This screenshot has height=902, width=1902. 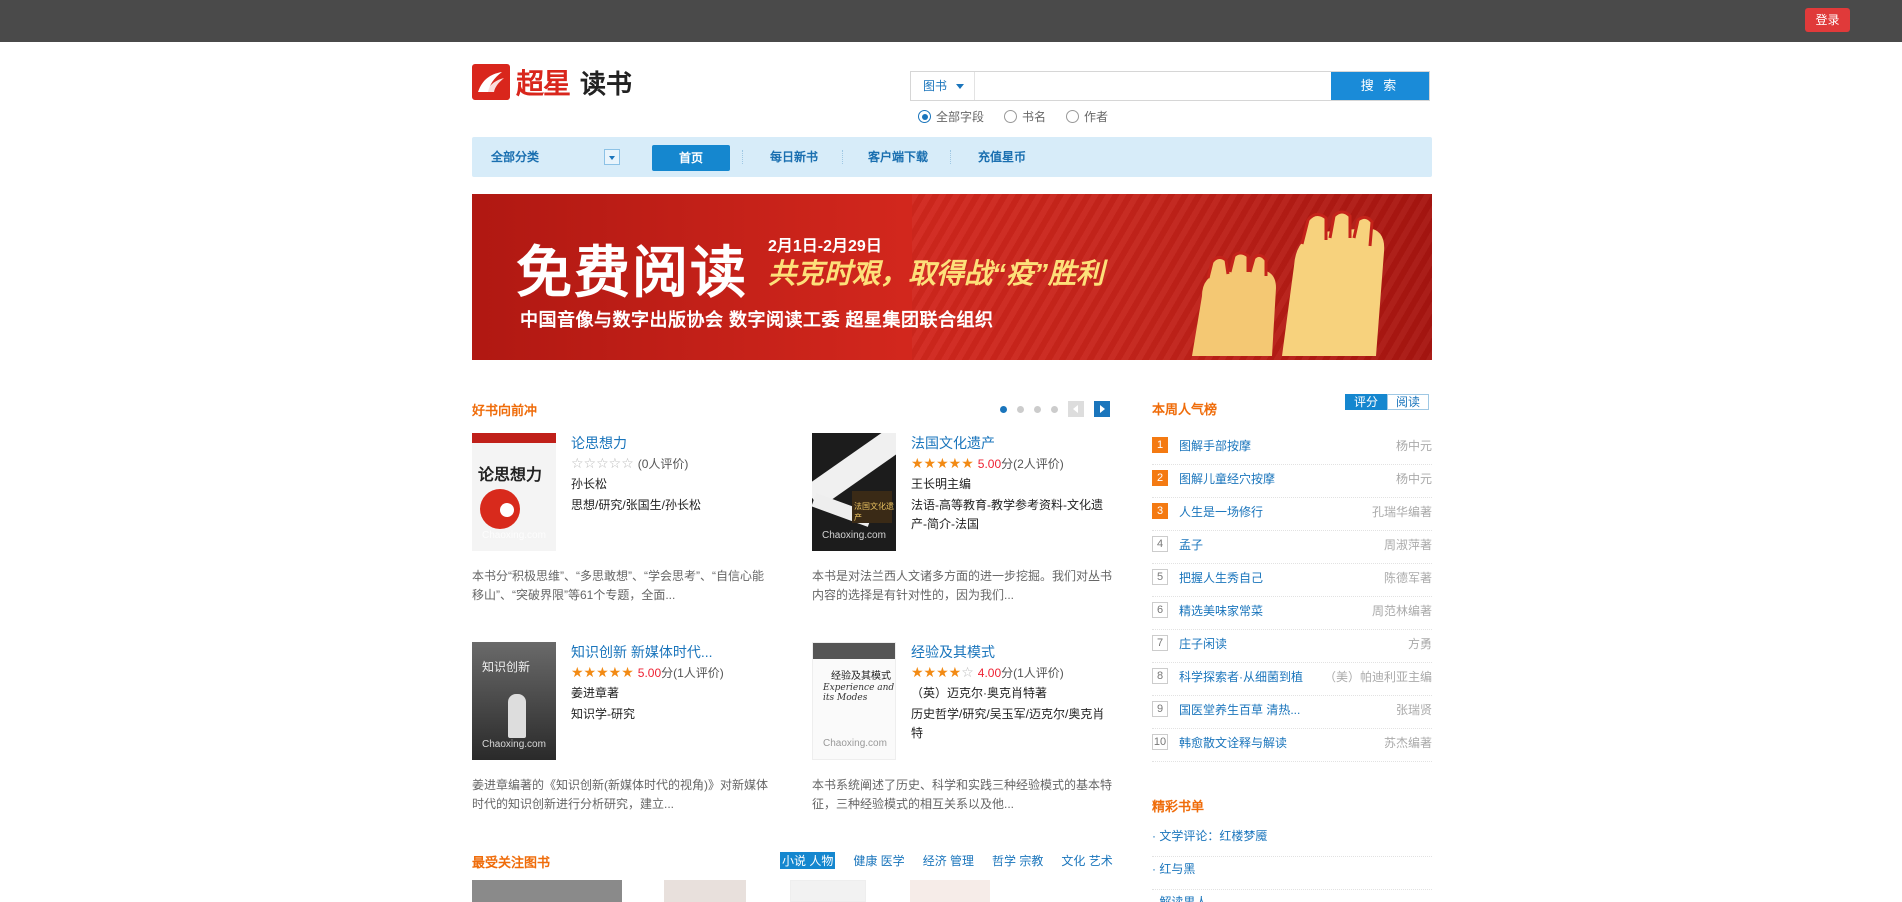 What do you see at coordinates (1160, 742) in the screenshot?
I see `rank-number: 10` at bounding box center [1160, 742].